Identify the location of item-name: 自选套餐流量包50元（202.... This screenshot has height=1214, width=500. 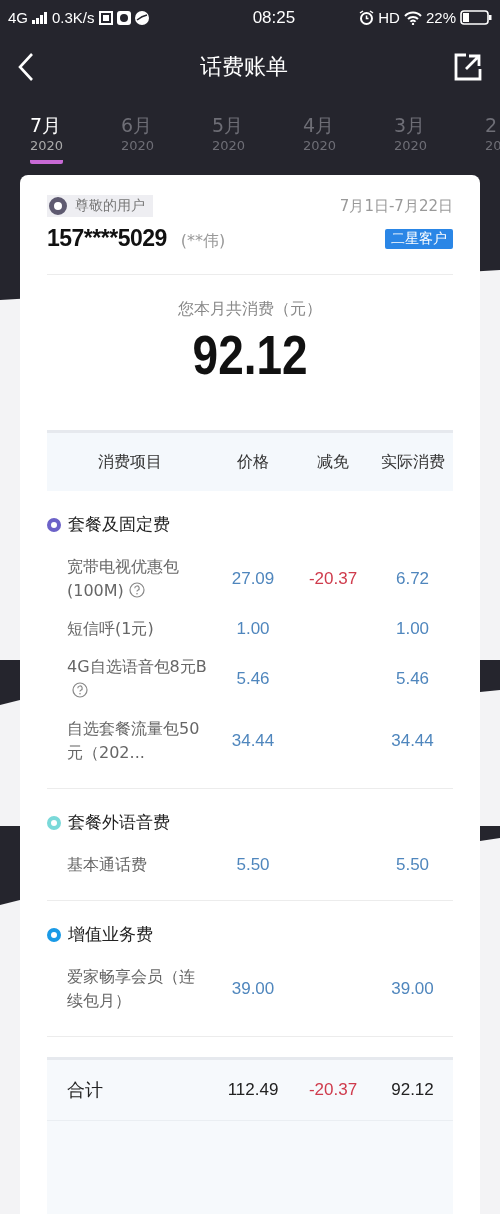
(134, 741).